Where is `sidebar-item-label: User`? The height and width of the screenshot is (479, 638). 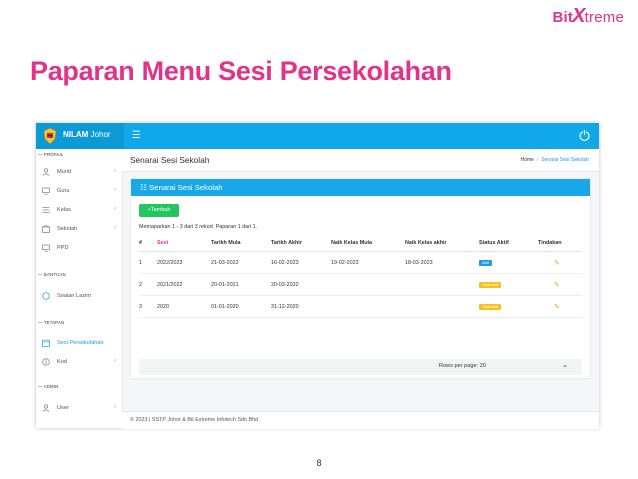 sidebar-item-label: User is located at coordinates (63, 408).